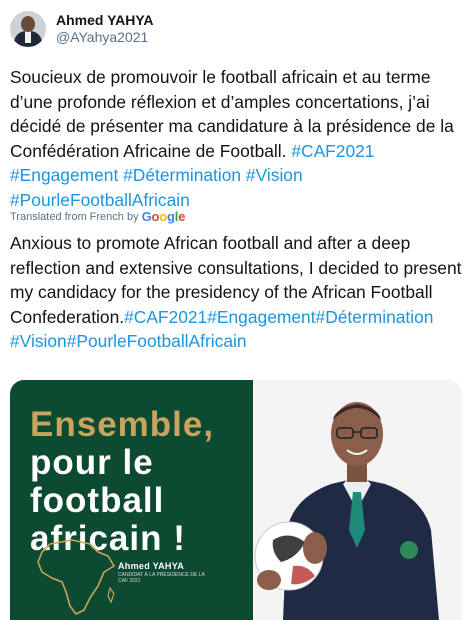 This screenshot has width=476, height=620. Describe the element at coordinates (105, 37) in the screenshot. I see `author-handle: @AYahya2021` at that location.